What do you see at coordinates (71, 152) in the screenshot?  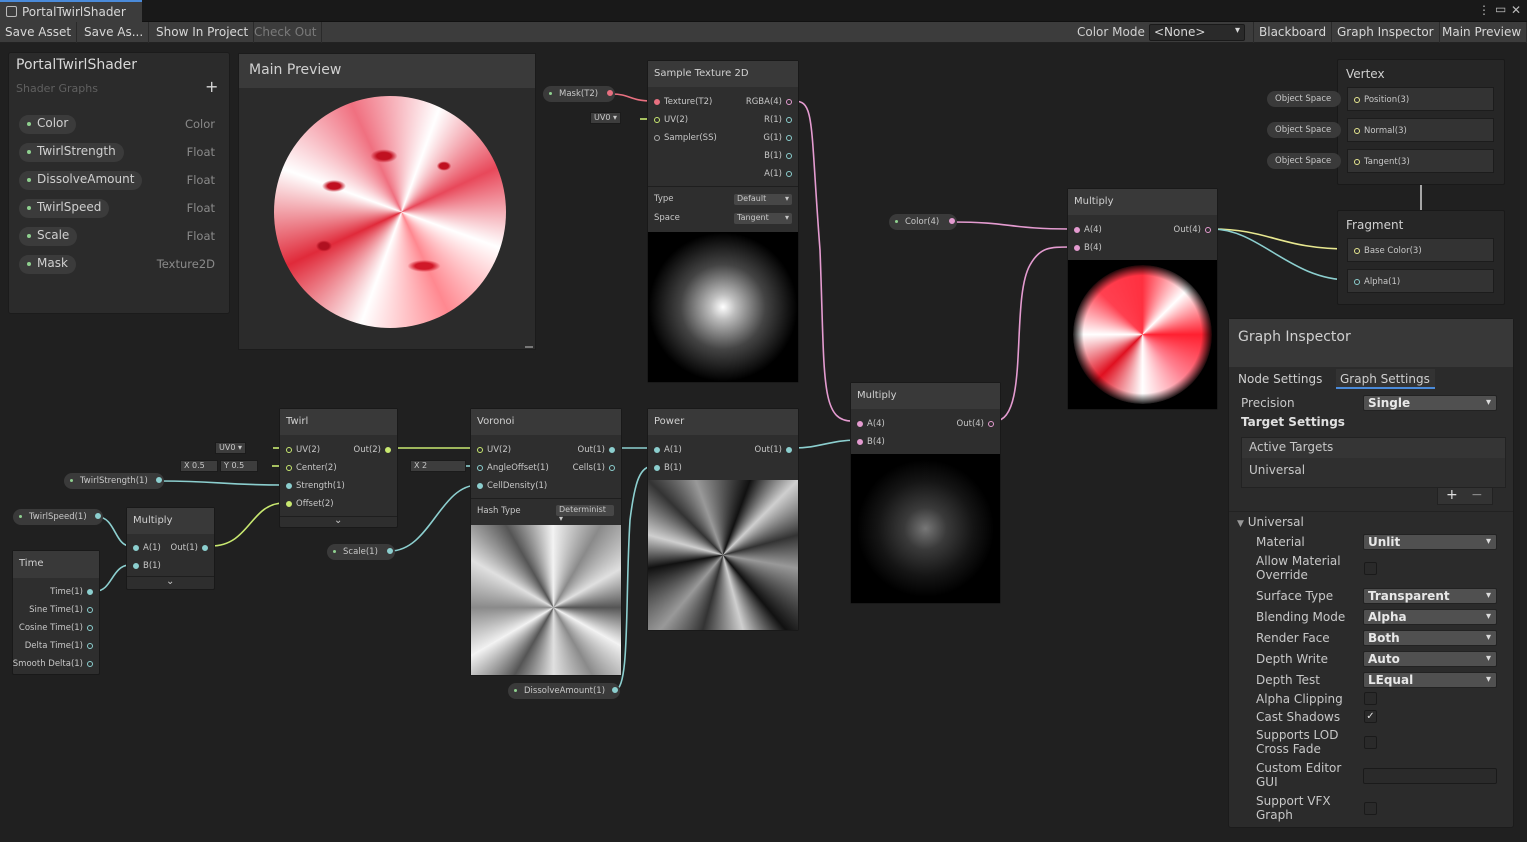 I see `property-twirl-strength: TwirlStrength` at bounding box center [71, 152].